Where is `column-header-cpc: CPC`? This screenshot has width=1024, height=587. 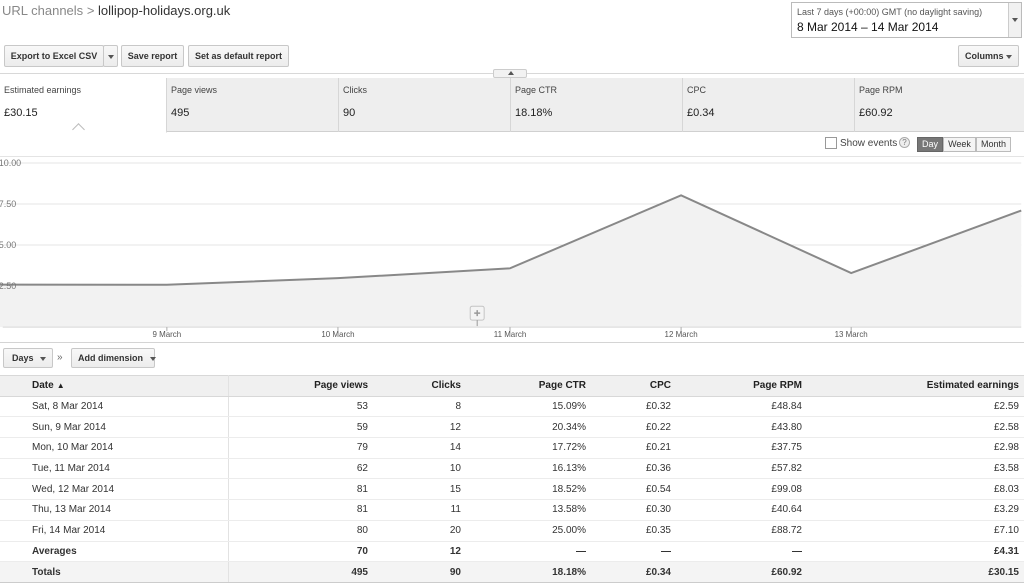 column-header-cpc: CPC is located at coordinates (633, 386).